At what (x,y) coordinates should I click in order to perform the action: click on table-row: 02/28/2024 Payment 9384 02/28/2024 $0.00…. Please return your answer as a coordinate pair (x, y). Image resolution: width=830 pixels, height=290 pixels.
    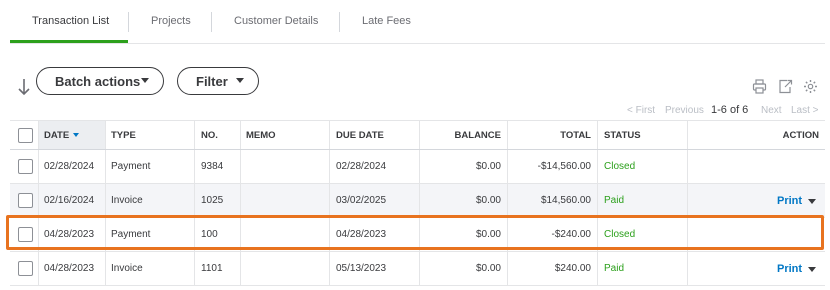
    Looking at the image, I should click on (417, 167).